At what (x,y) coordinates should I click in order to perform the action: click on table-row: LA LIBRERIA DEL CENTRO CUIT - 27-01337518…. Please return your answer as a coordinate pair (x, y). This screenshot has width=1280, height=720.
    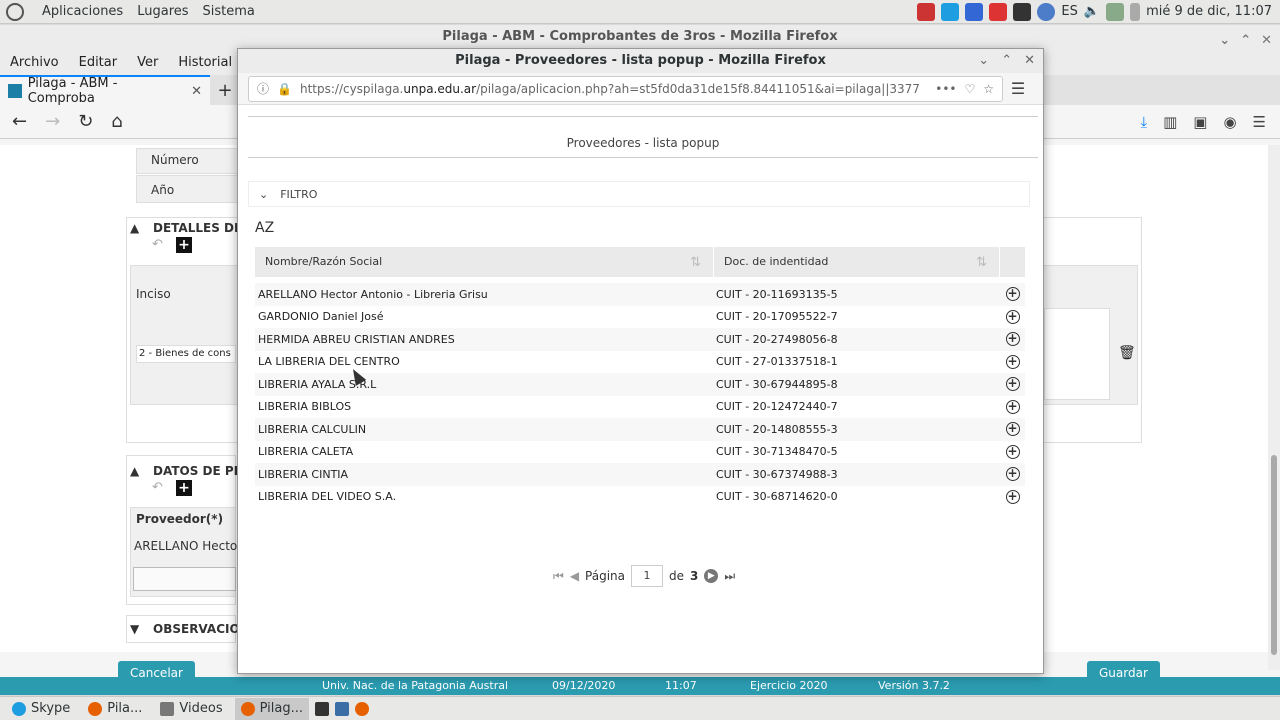
    Looking at the image, I should click on (640, 362).